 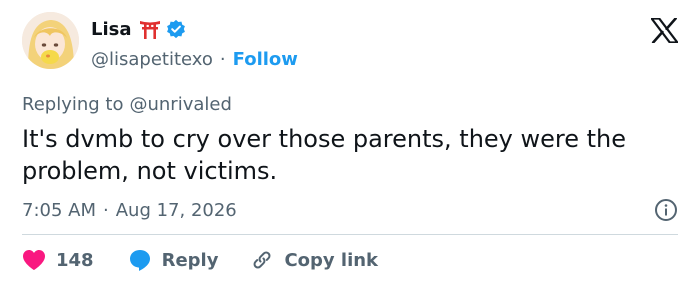 I want to click on x-logo-icon, so click(x=664, y=30).